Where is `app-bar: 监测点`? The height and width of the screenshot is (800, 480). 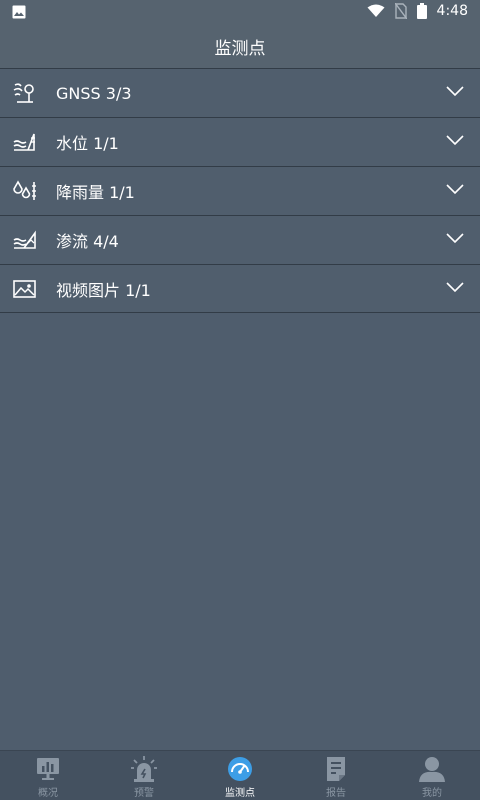 app-bar: 监测点 is located at coordinates (240, 46).